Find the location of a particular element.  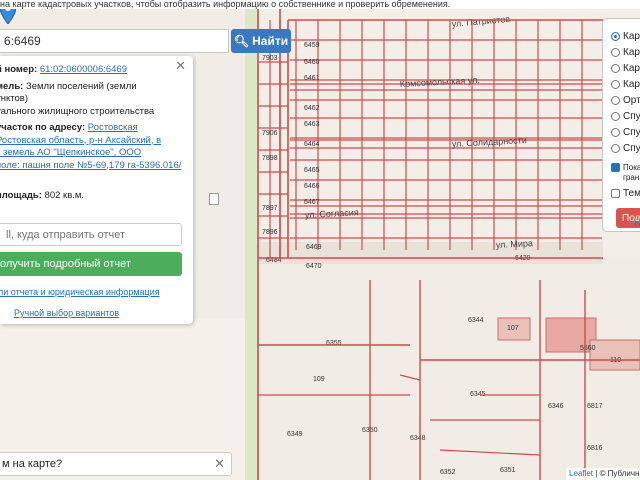

parcel-label: 6344 is located at coordinates (476, 320).